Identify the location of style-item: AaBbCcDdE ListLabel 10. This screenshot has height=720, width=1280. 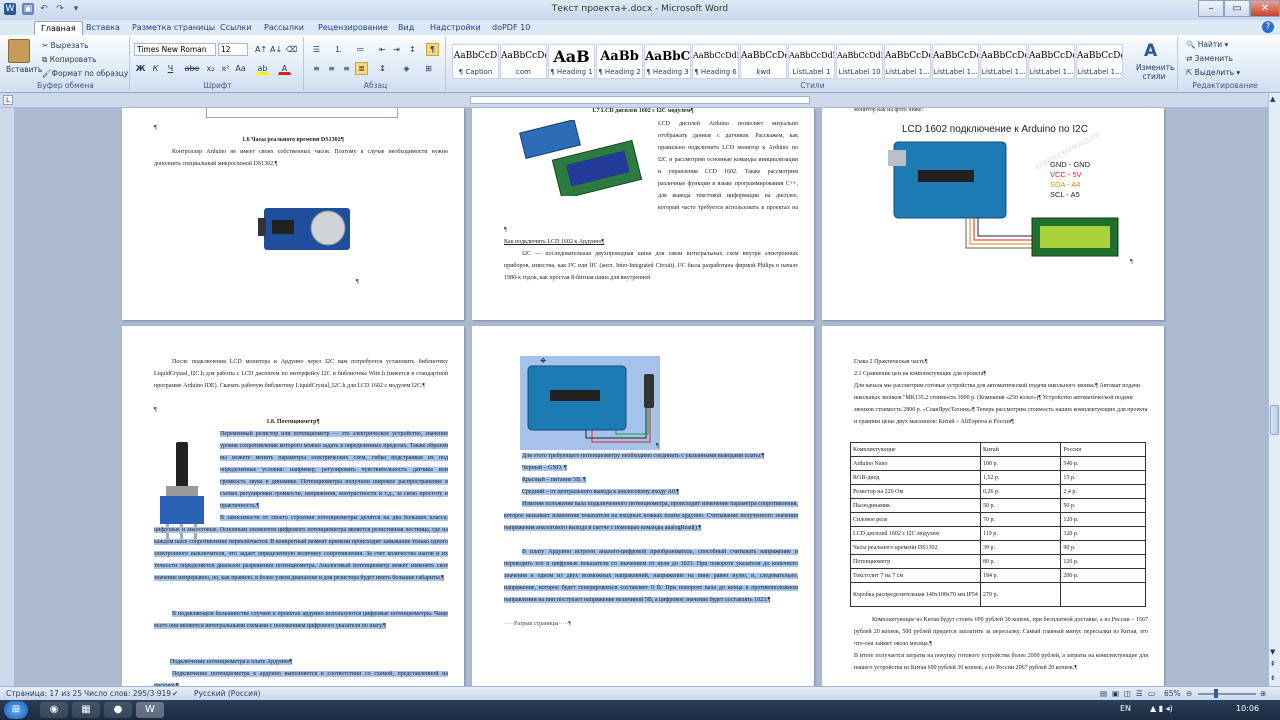
(859, 61).